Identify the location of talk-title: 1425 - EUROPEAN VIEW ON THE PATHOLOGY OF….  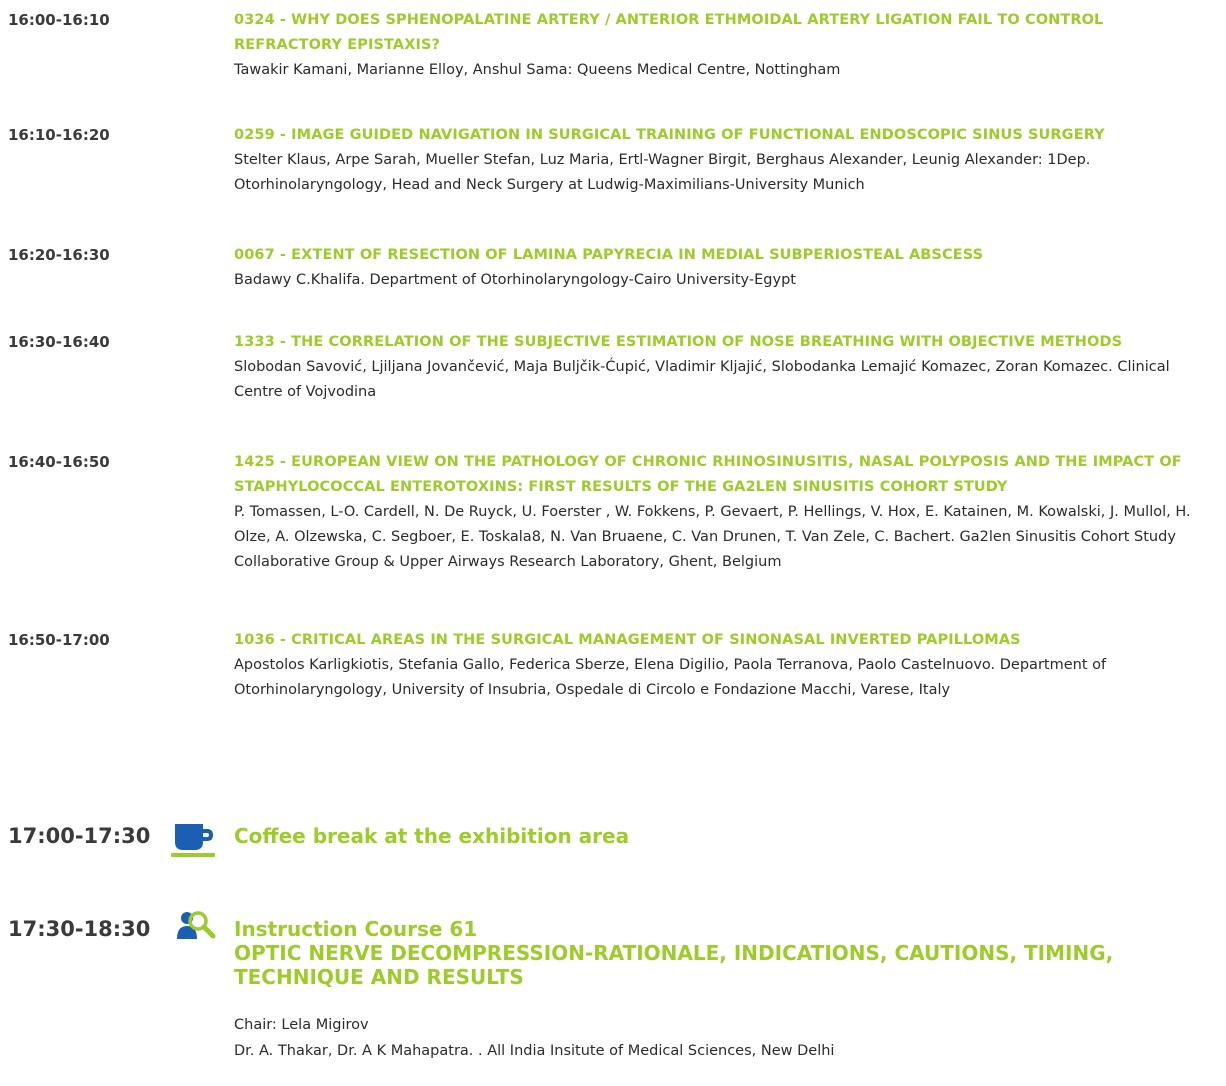
(708, 474).